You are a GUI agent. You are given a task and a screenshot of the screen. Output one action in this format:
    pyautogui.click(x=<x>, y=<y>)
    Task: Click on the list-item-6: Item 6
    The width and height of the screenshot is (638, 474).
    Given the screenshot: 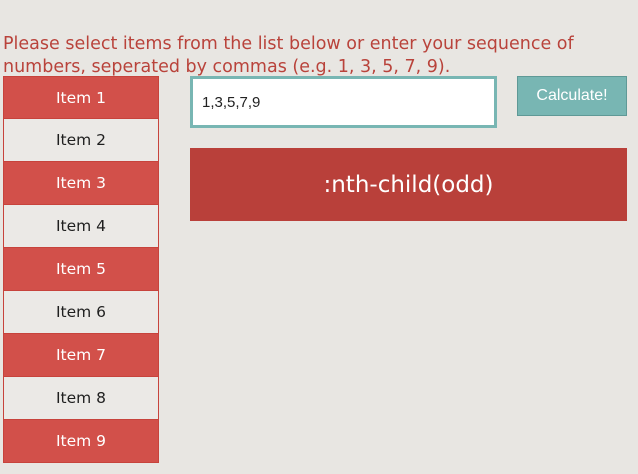 What is the action you would take?
    pyautogui.click(x=81, y=312)
    